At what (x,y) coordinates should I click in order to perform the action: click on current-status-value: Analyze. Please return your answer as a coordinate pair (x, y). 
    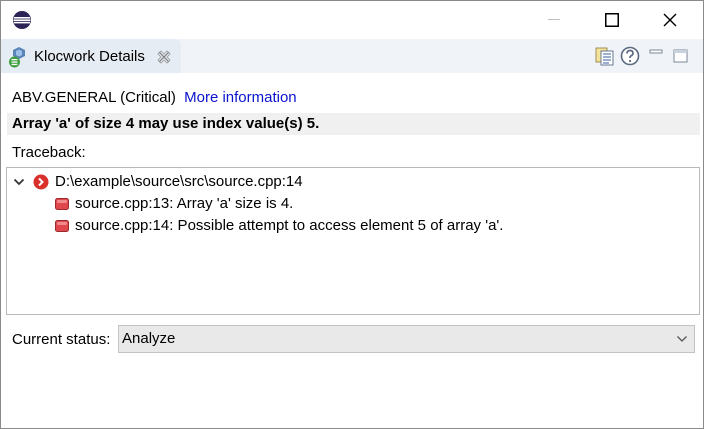
    Looking at the image, I should click on (149, 338).